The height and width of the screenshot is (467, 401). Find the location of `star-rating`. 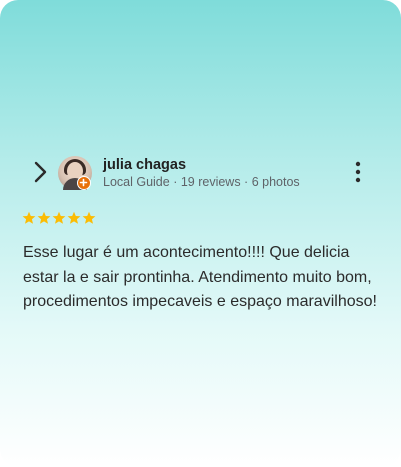

star-rating is located at coordinates (59, 219).